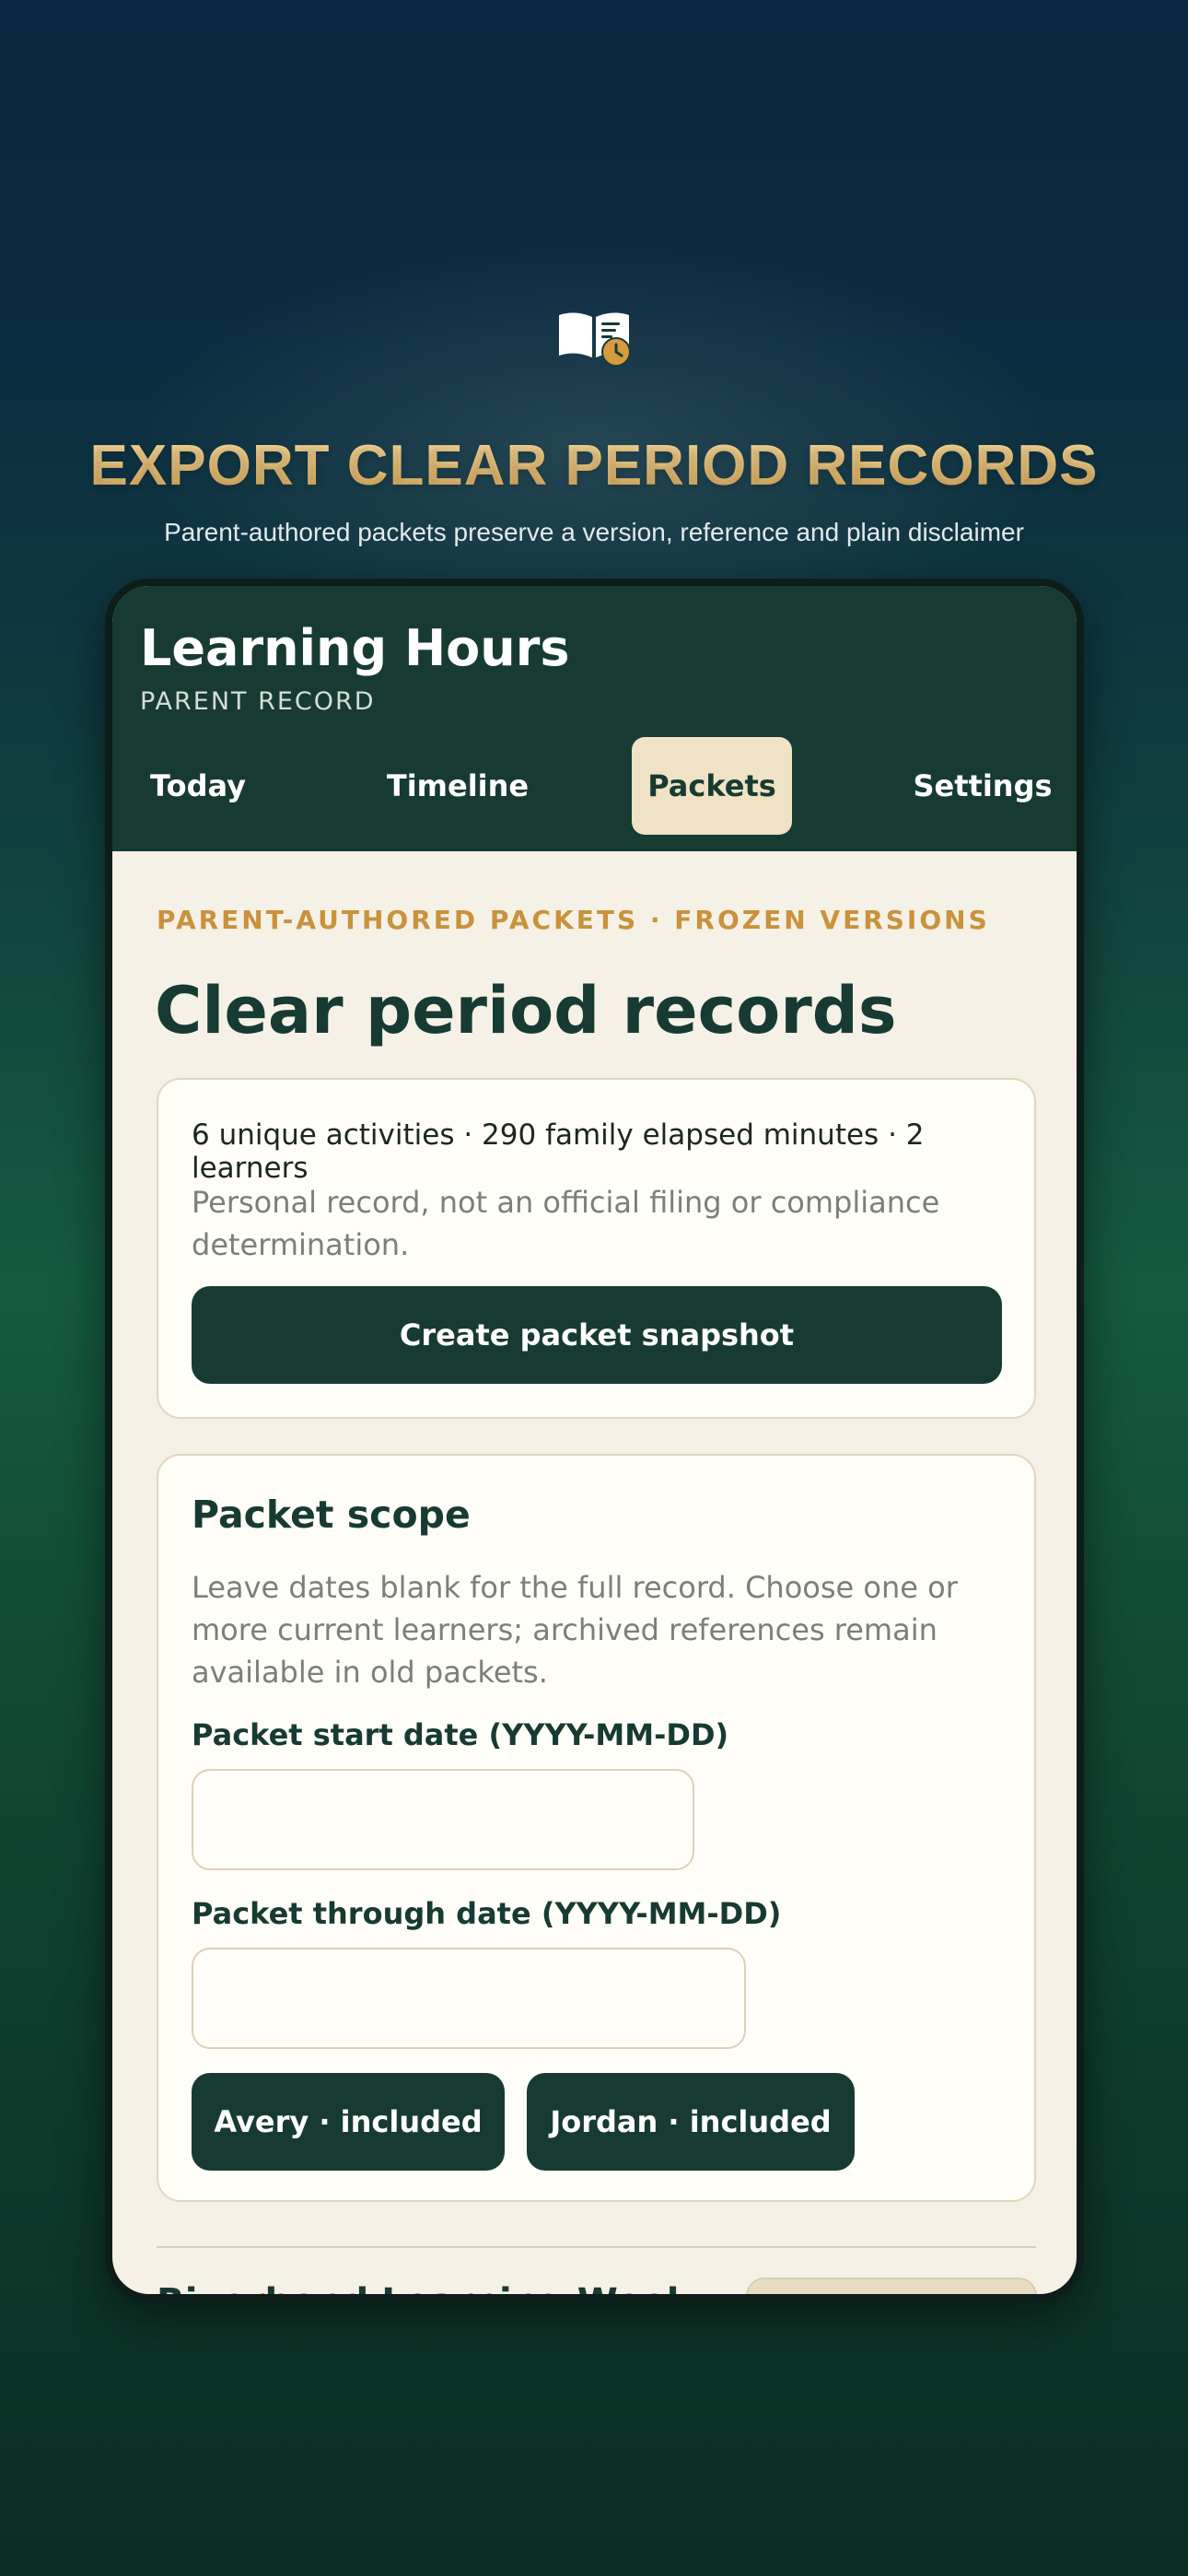 This screenshot has width=1188, height=2576. What do you see at coordinates (424, 2287) in the screenshot?
I see `packet-item-title: Riverbend Learning Week` at bounding box center [424, 2287].